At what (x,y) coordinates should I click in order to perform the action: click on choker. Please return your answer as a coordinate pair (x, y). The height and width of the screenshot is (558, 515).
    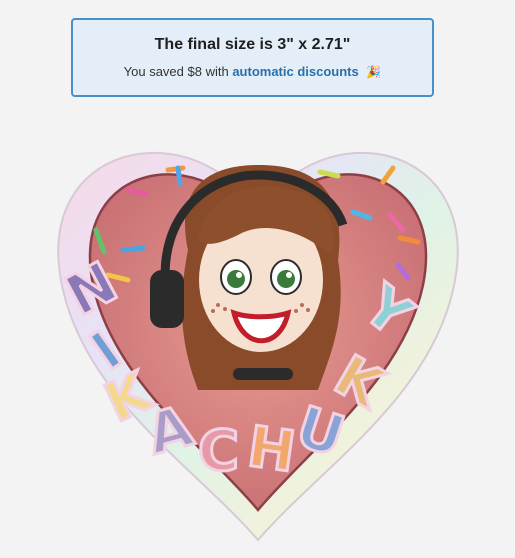
    Looking at the image, I should click on (263, 374).